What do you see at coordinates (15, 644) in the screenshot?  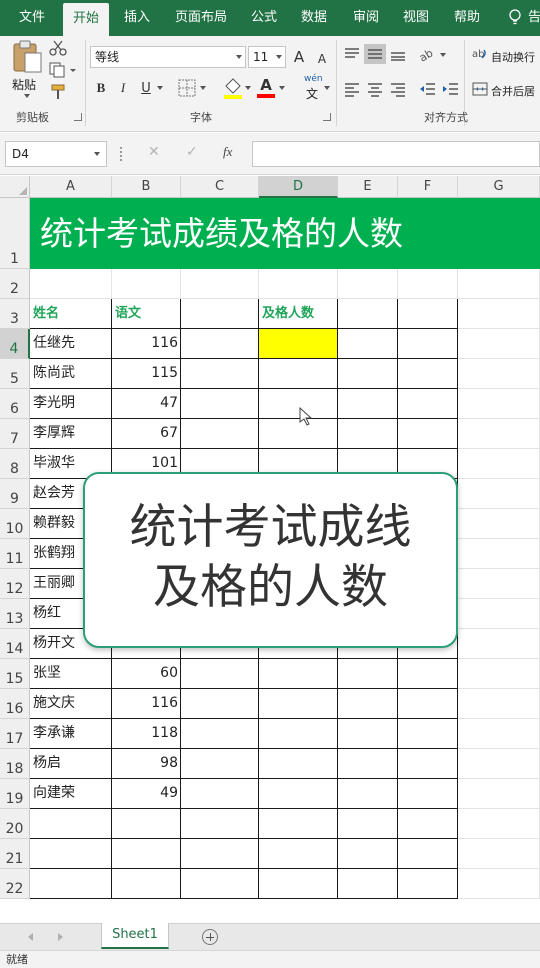 I see `row-header-14: 14` at bounding box center [15, 644].